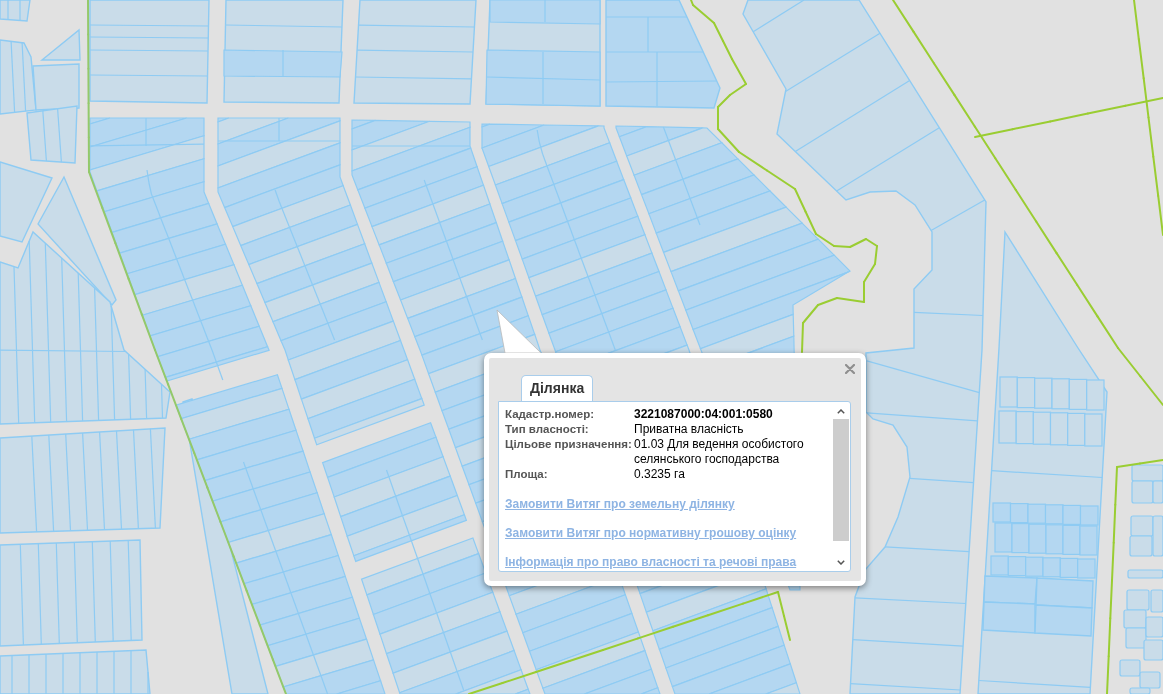 This screenshot has height=694, width=1163. I want to click on chevron-up-icon, so click(841, 411).